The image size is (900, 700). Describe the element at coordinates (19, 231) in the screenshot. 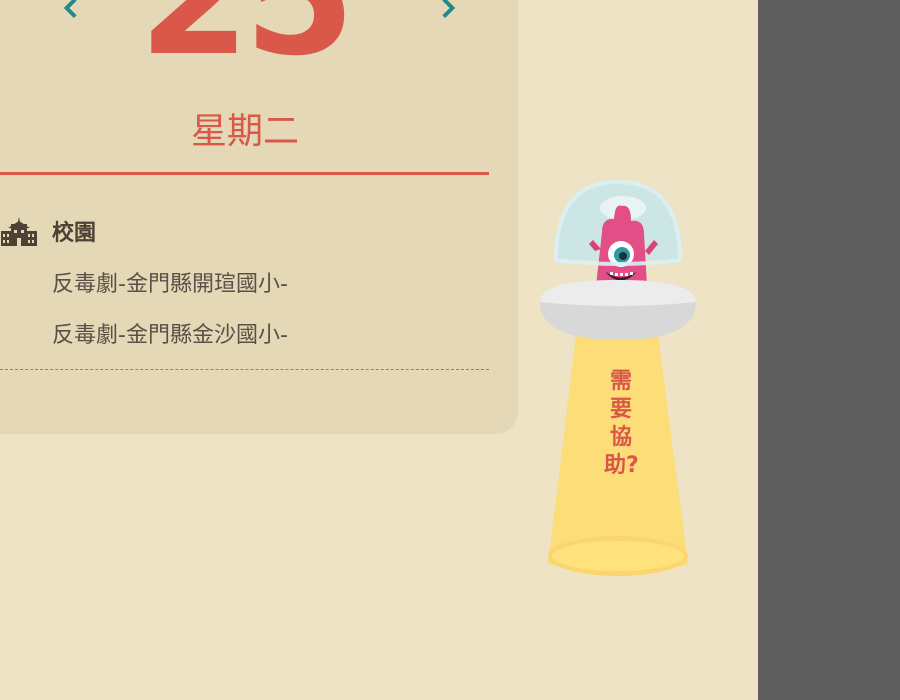

I see `school-building-icon` at that location.